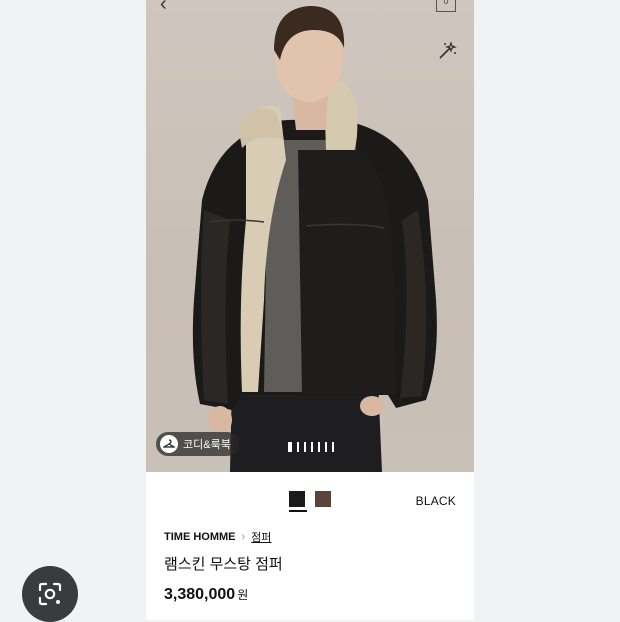 The width and height of the screenshot is (620, 622). I want to click on swatch-brown, so click(323, 499).